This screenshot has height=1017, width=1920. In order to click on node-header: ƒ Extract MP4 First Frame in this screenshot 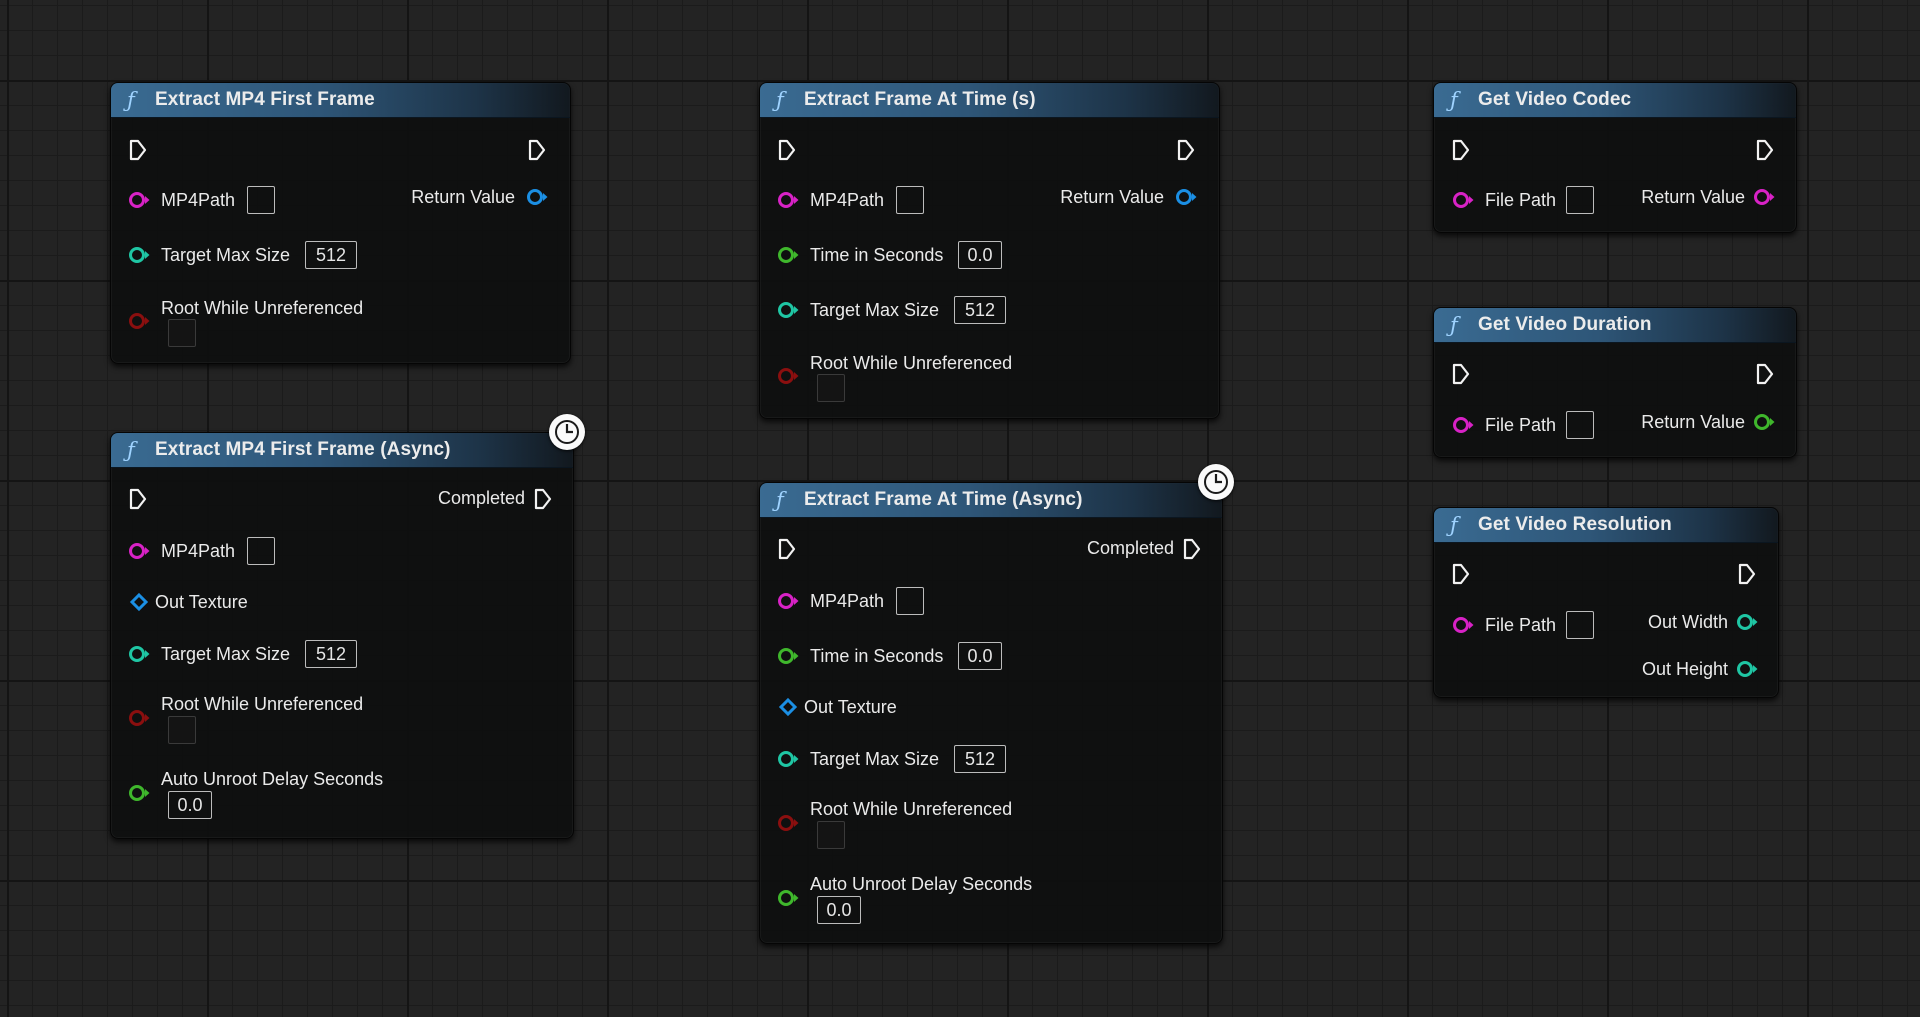, I will do `click(340, 100)`.